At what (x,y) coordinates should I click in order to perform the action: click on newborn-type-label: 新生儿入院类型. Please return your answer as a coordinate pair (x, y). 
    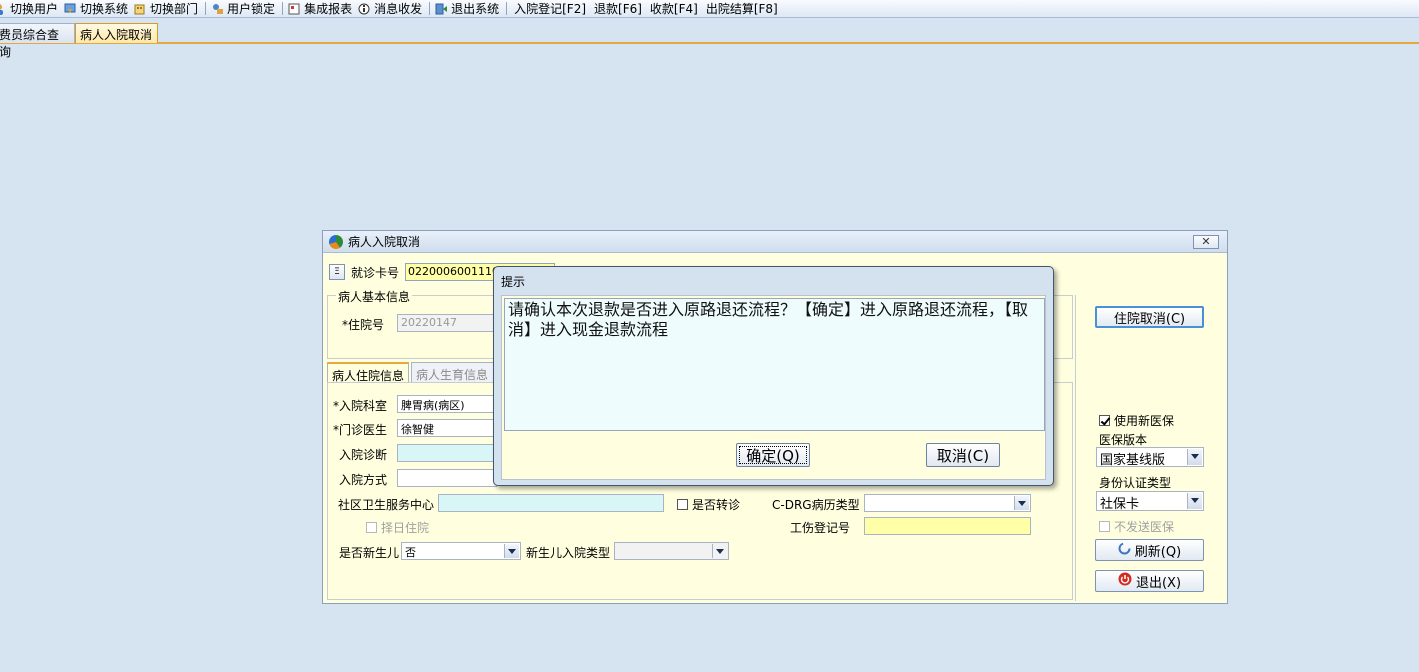
    Looking at the image, I should click on (568, 553).